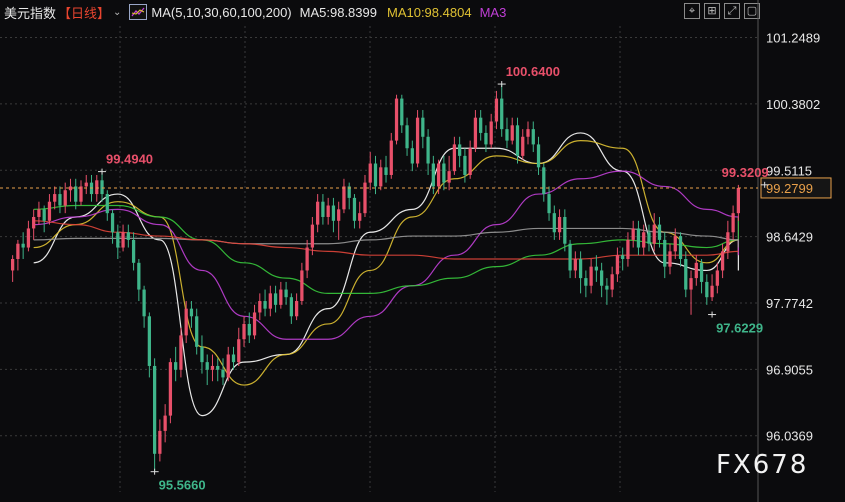 This screenshot has height=502, width=845. Describe the element at coordinates (793, 104) in the screenshot. I see `y-tick-label: 100.3802` at that location.